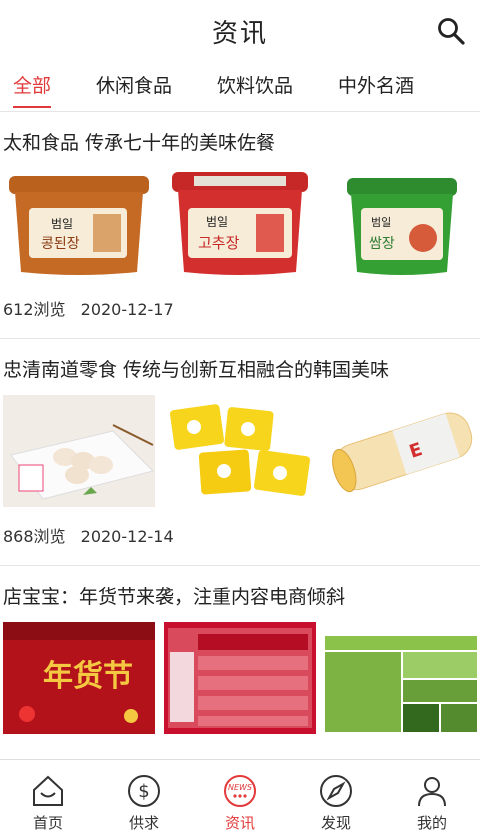  I want to click on tab-all: 全部, so click(32, 87).